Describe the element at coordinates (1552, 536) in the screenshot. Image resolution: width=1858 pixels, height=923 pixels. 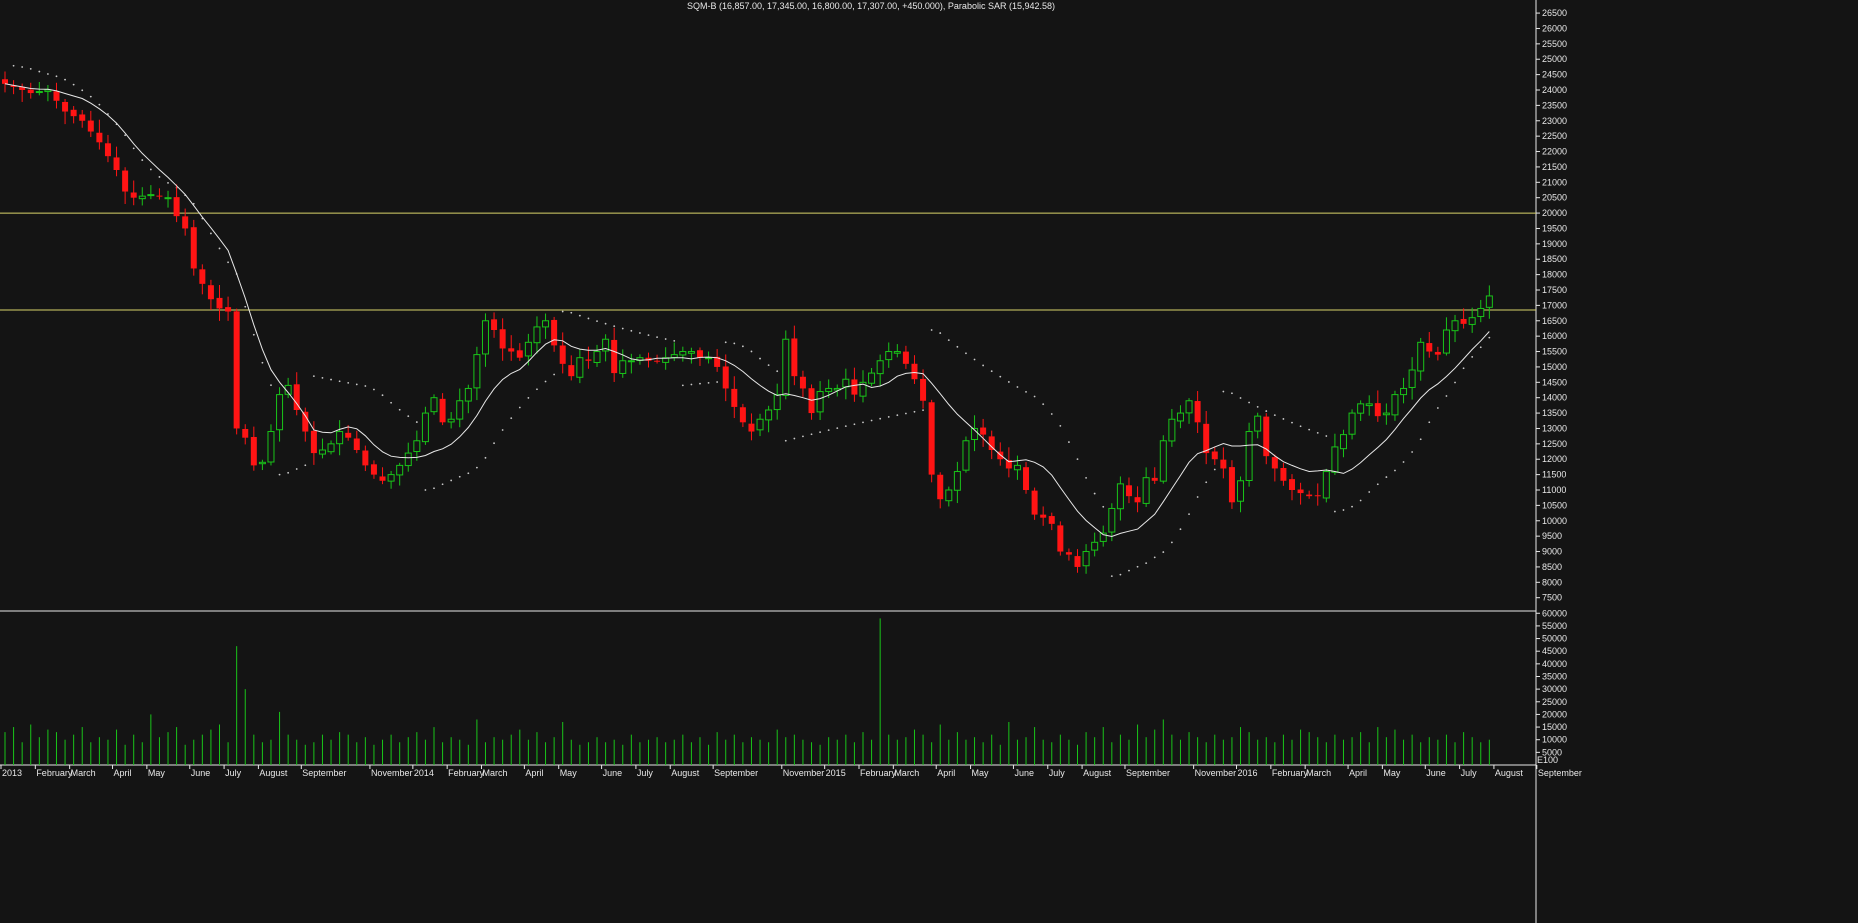
I see `price-tick-label: 9500` at that location.